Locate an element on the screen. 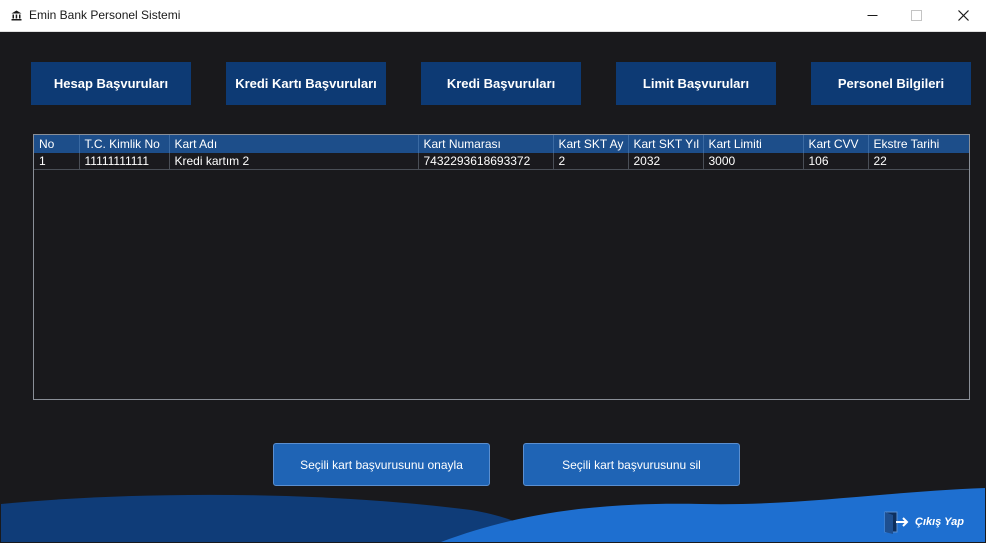 The height and width of the screenshot is (543, 986). column-header-ekstre-tarihi: Ekstre Tarihi is located at coordinates (918, 144).